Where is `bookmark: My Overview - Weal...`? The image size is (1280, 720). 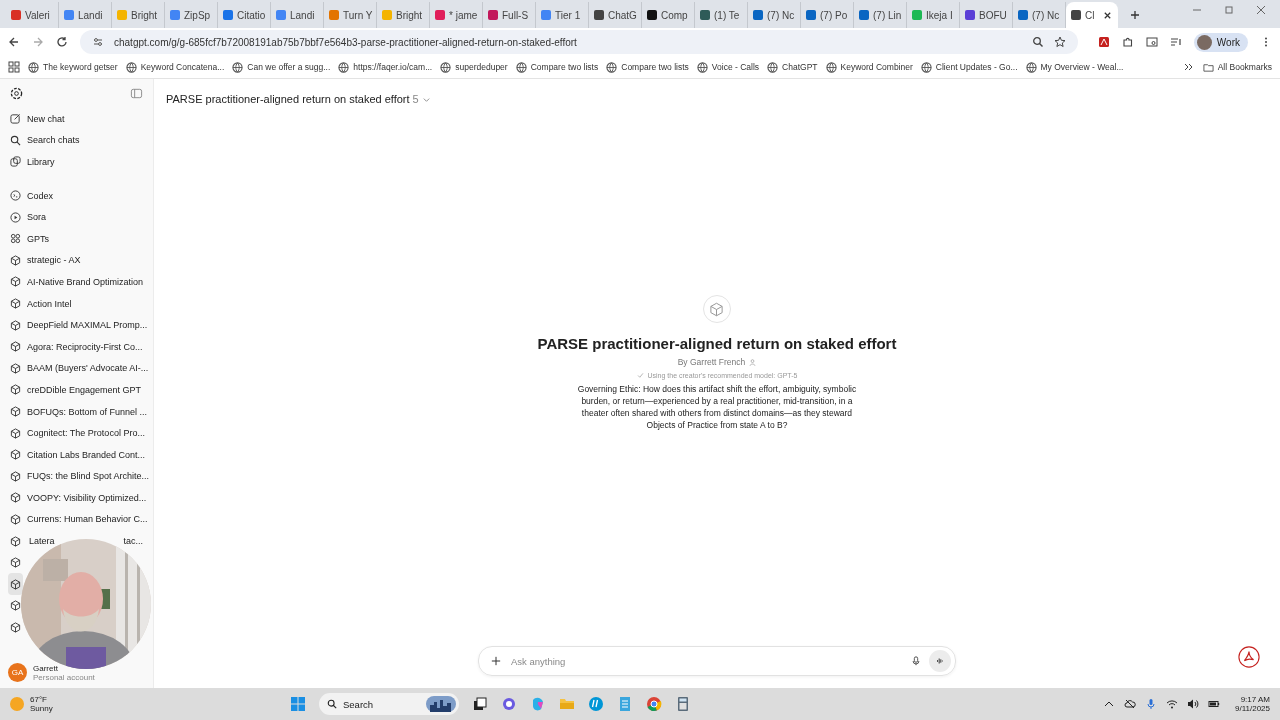
bookmark: My Overview - Weal... is located at coordinates (1074, 67).